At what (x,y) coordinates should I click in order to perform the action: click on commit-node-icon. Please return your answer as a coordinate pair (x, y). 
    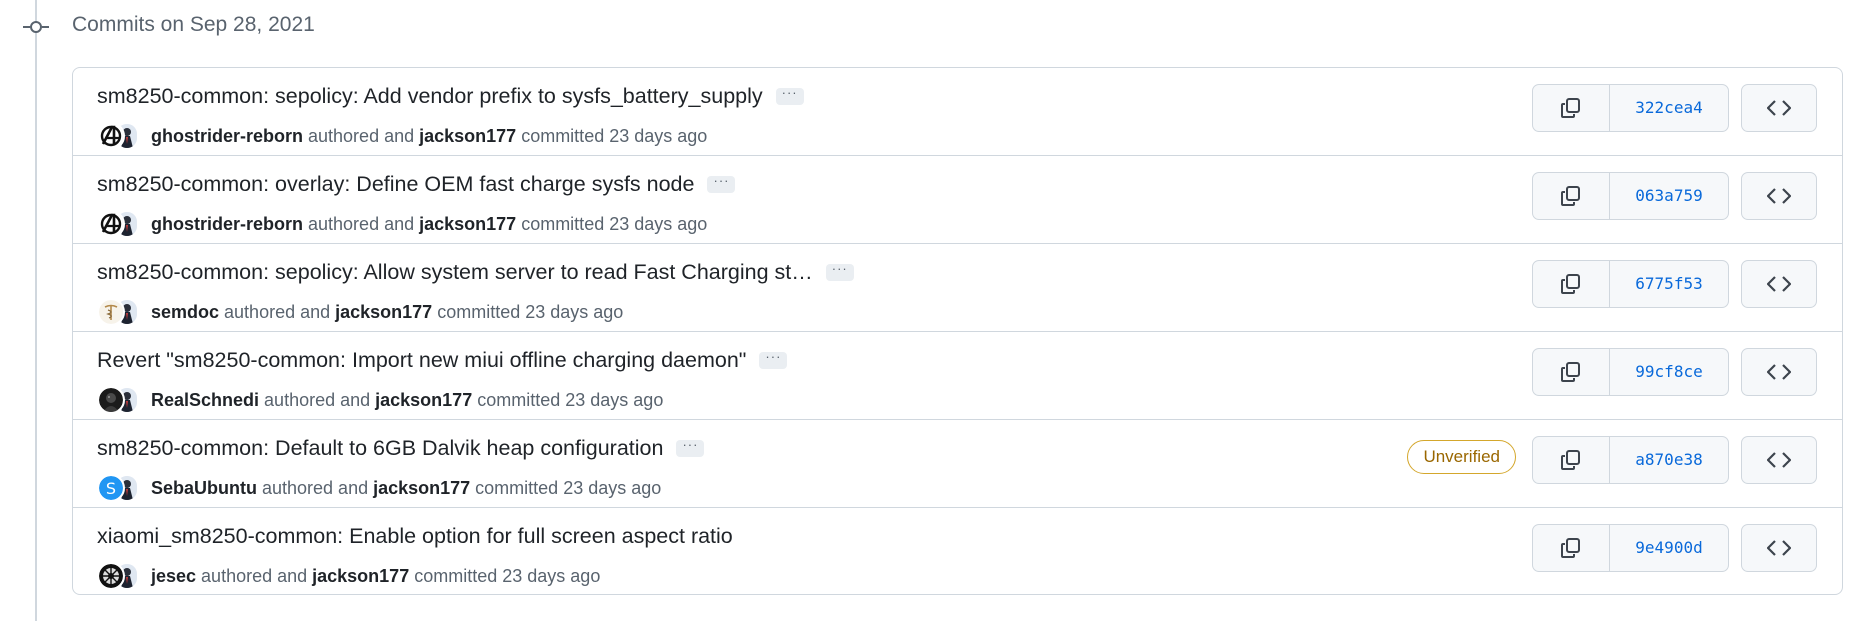
    Looking at the image, I should click on (36, 27).